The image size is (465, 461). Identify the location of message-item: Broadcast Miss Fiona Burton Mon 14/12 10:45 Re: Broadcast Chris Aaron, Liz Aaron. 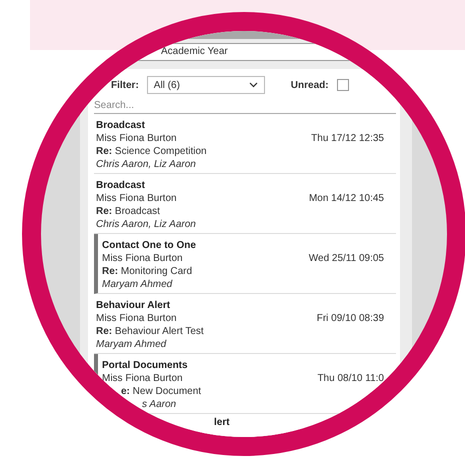
(245, 204).